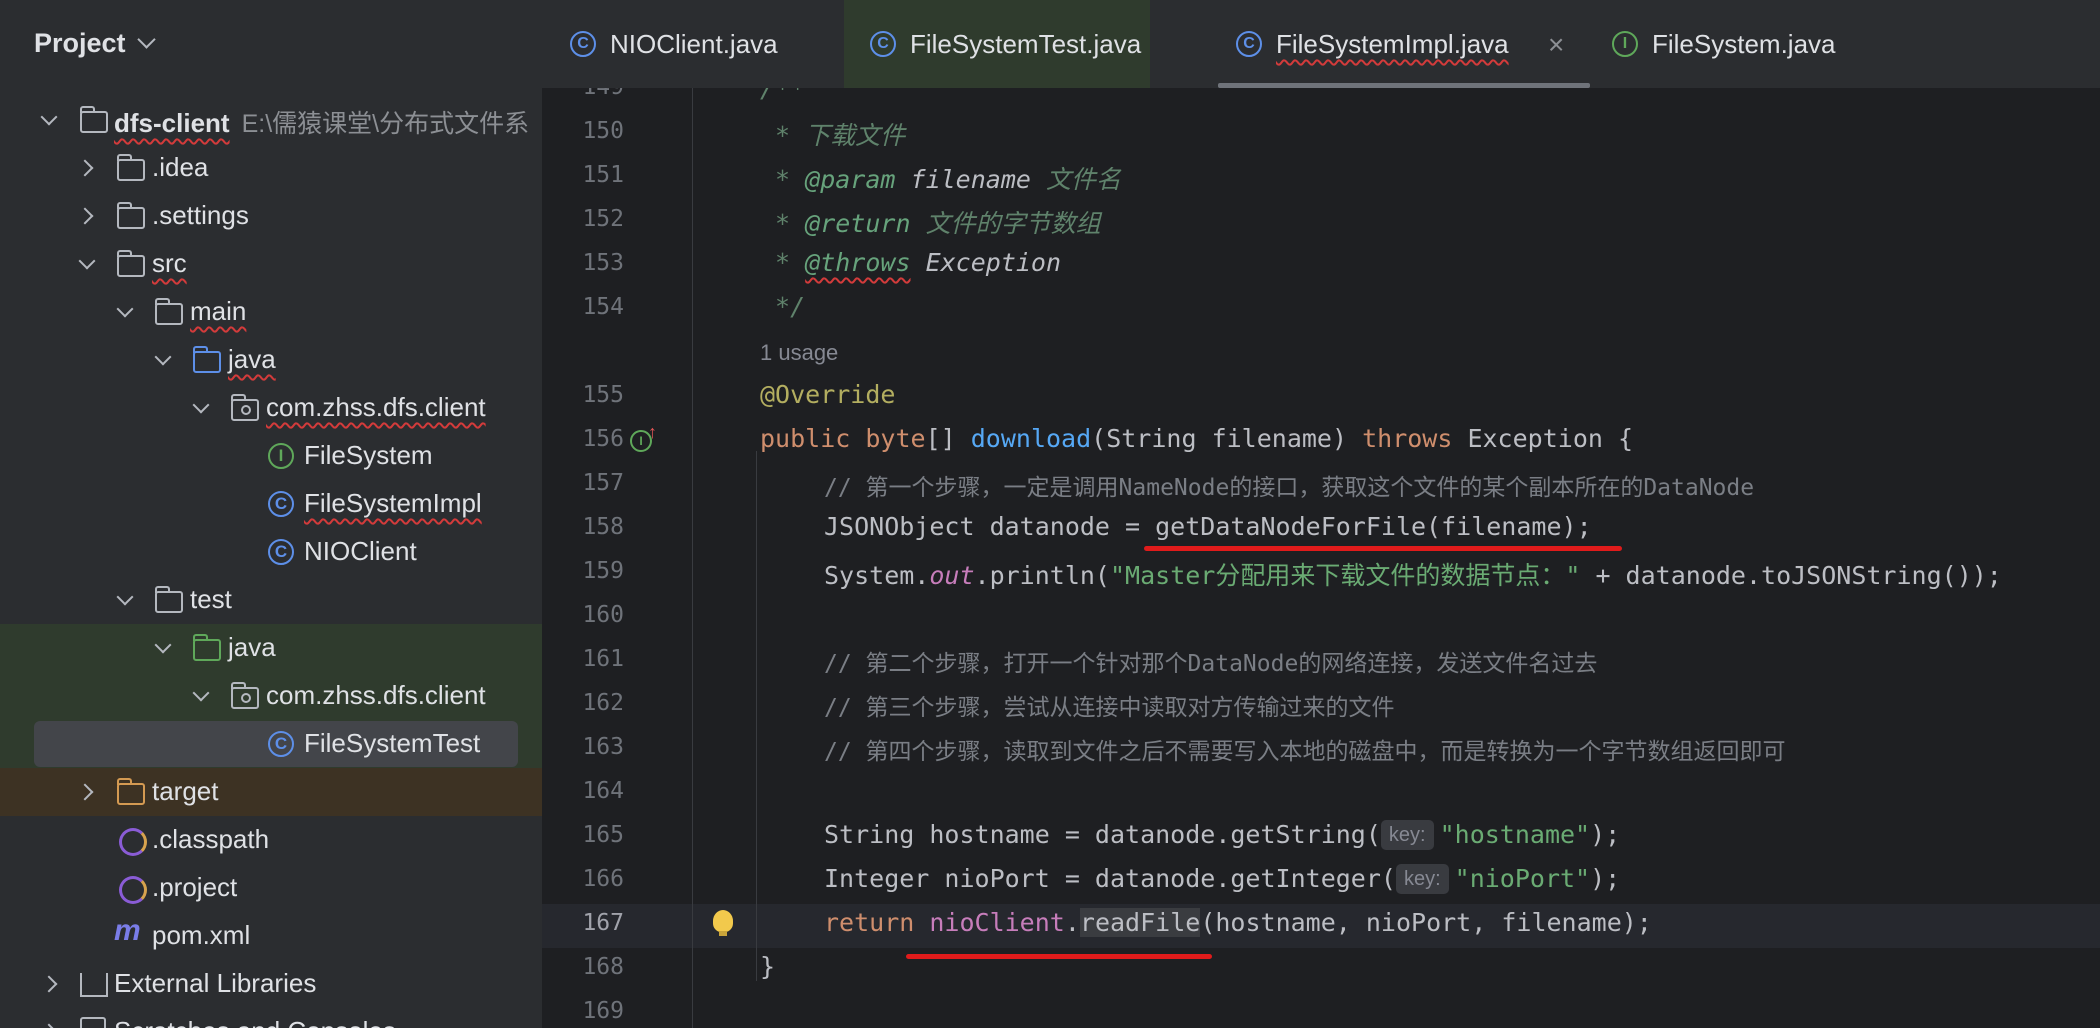  I want to click on tree-item-idea: .idea, so click(271, 168).